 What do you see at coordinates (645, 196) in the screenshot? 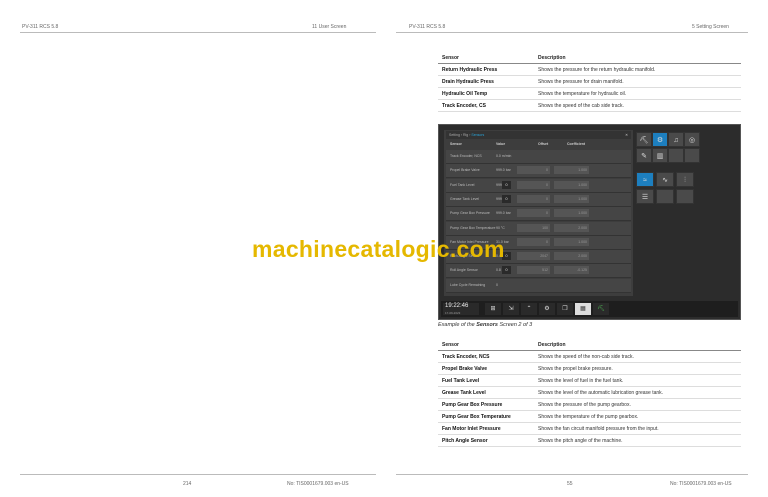
I see `list-icon: ☰` at bounding box center [645, 196].